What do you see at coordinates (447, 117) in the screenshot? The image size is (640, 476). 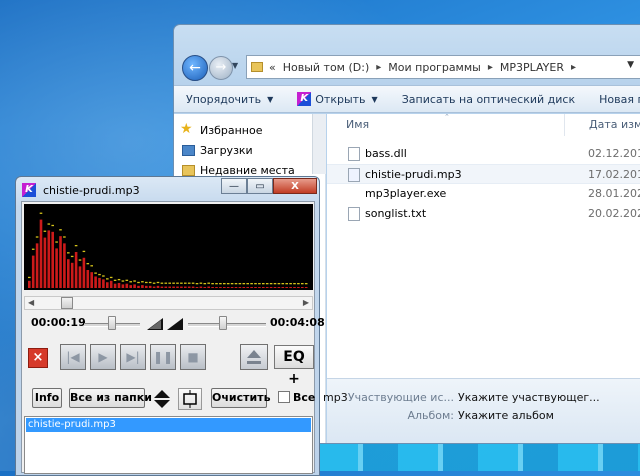 I see `sort-indicator-icon: ⌃` at bounding box center [447, 117].